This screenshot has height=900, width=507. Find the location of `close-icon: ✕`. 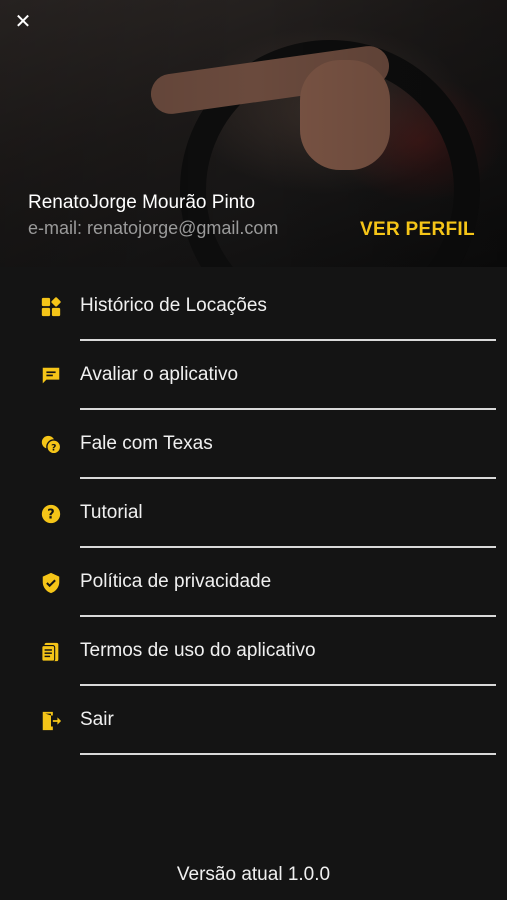

close-icon: ✕ is located at coordinates (23, 21).